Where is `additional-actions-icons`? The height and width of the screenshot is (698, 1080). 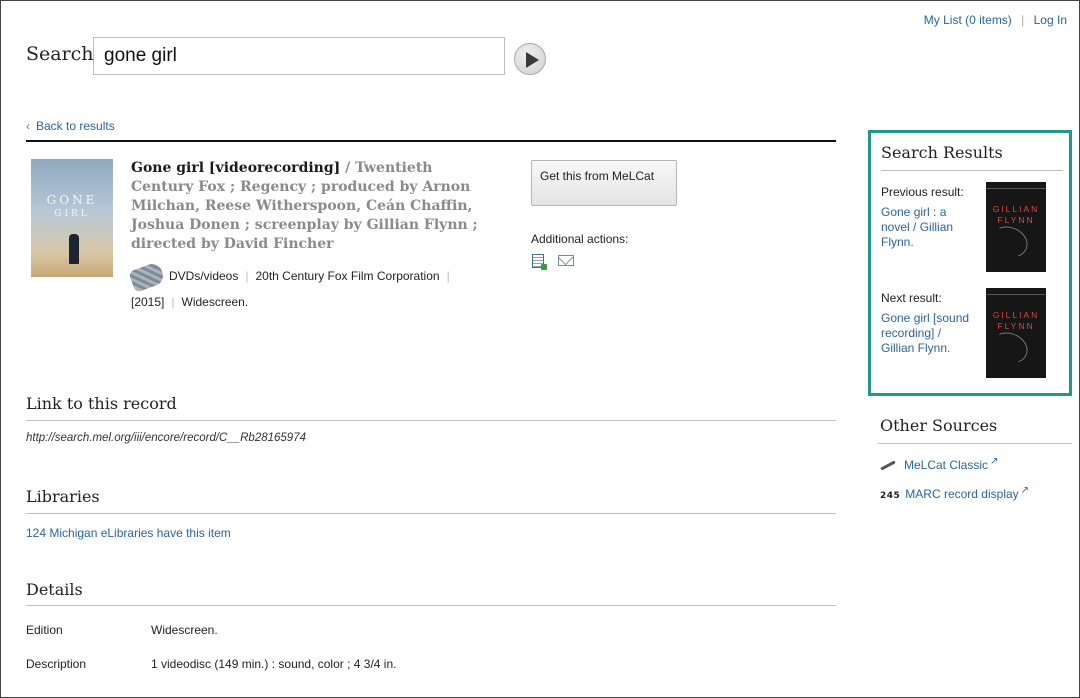
additional-actions-icons is located at coordinates (553, 261).